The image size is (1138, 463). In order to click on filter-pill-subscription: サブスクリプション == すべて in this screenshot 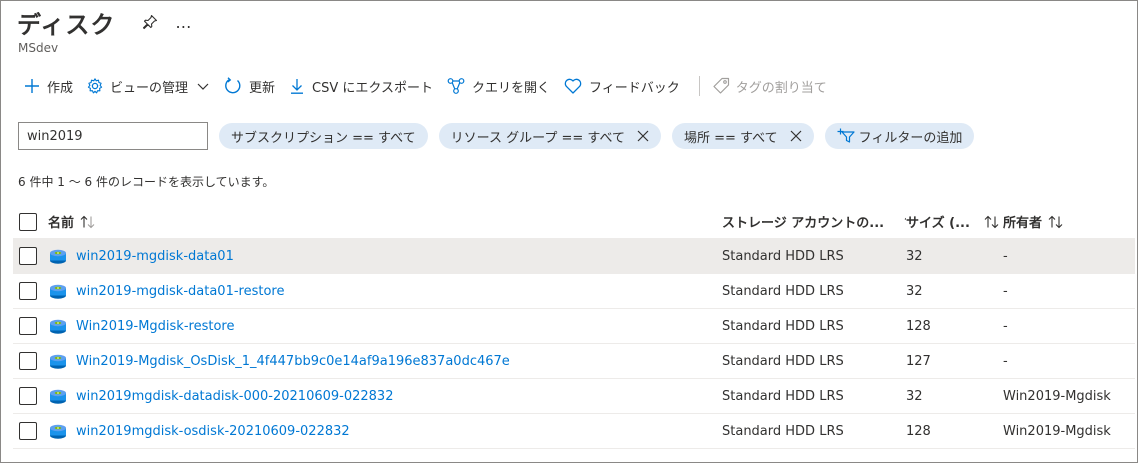, I will do `click(323, 136)`.